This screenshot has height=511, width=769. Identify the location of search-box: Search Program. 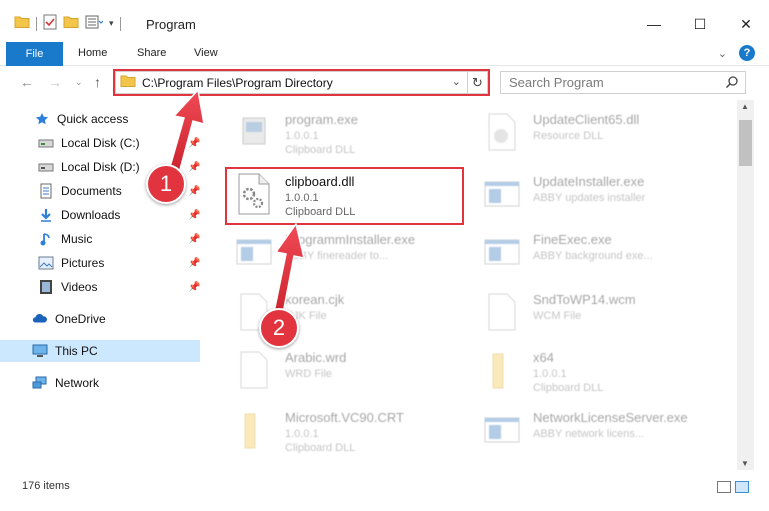
(623, 82).